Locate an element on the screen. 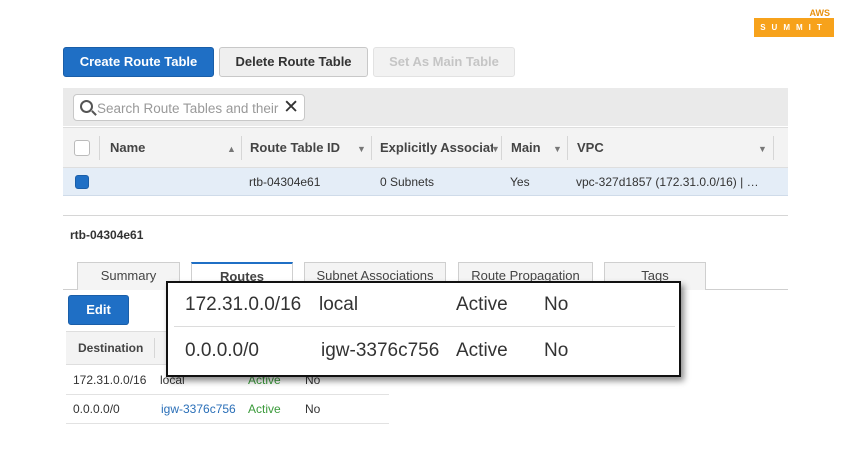 The width and height of the screenshot is (855, 466). select-all-checkbox is located at coordinates (82, 148).